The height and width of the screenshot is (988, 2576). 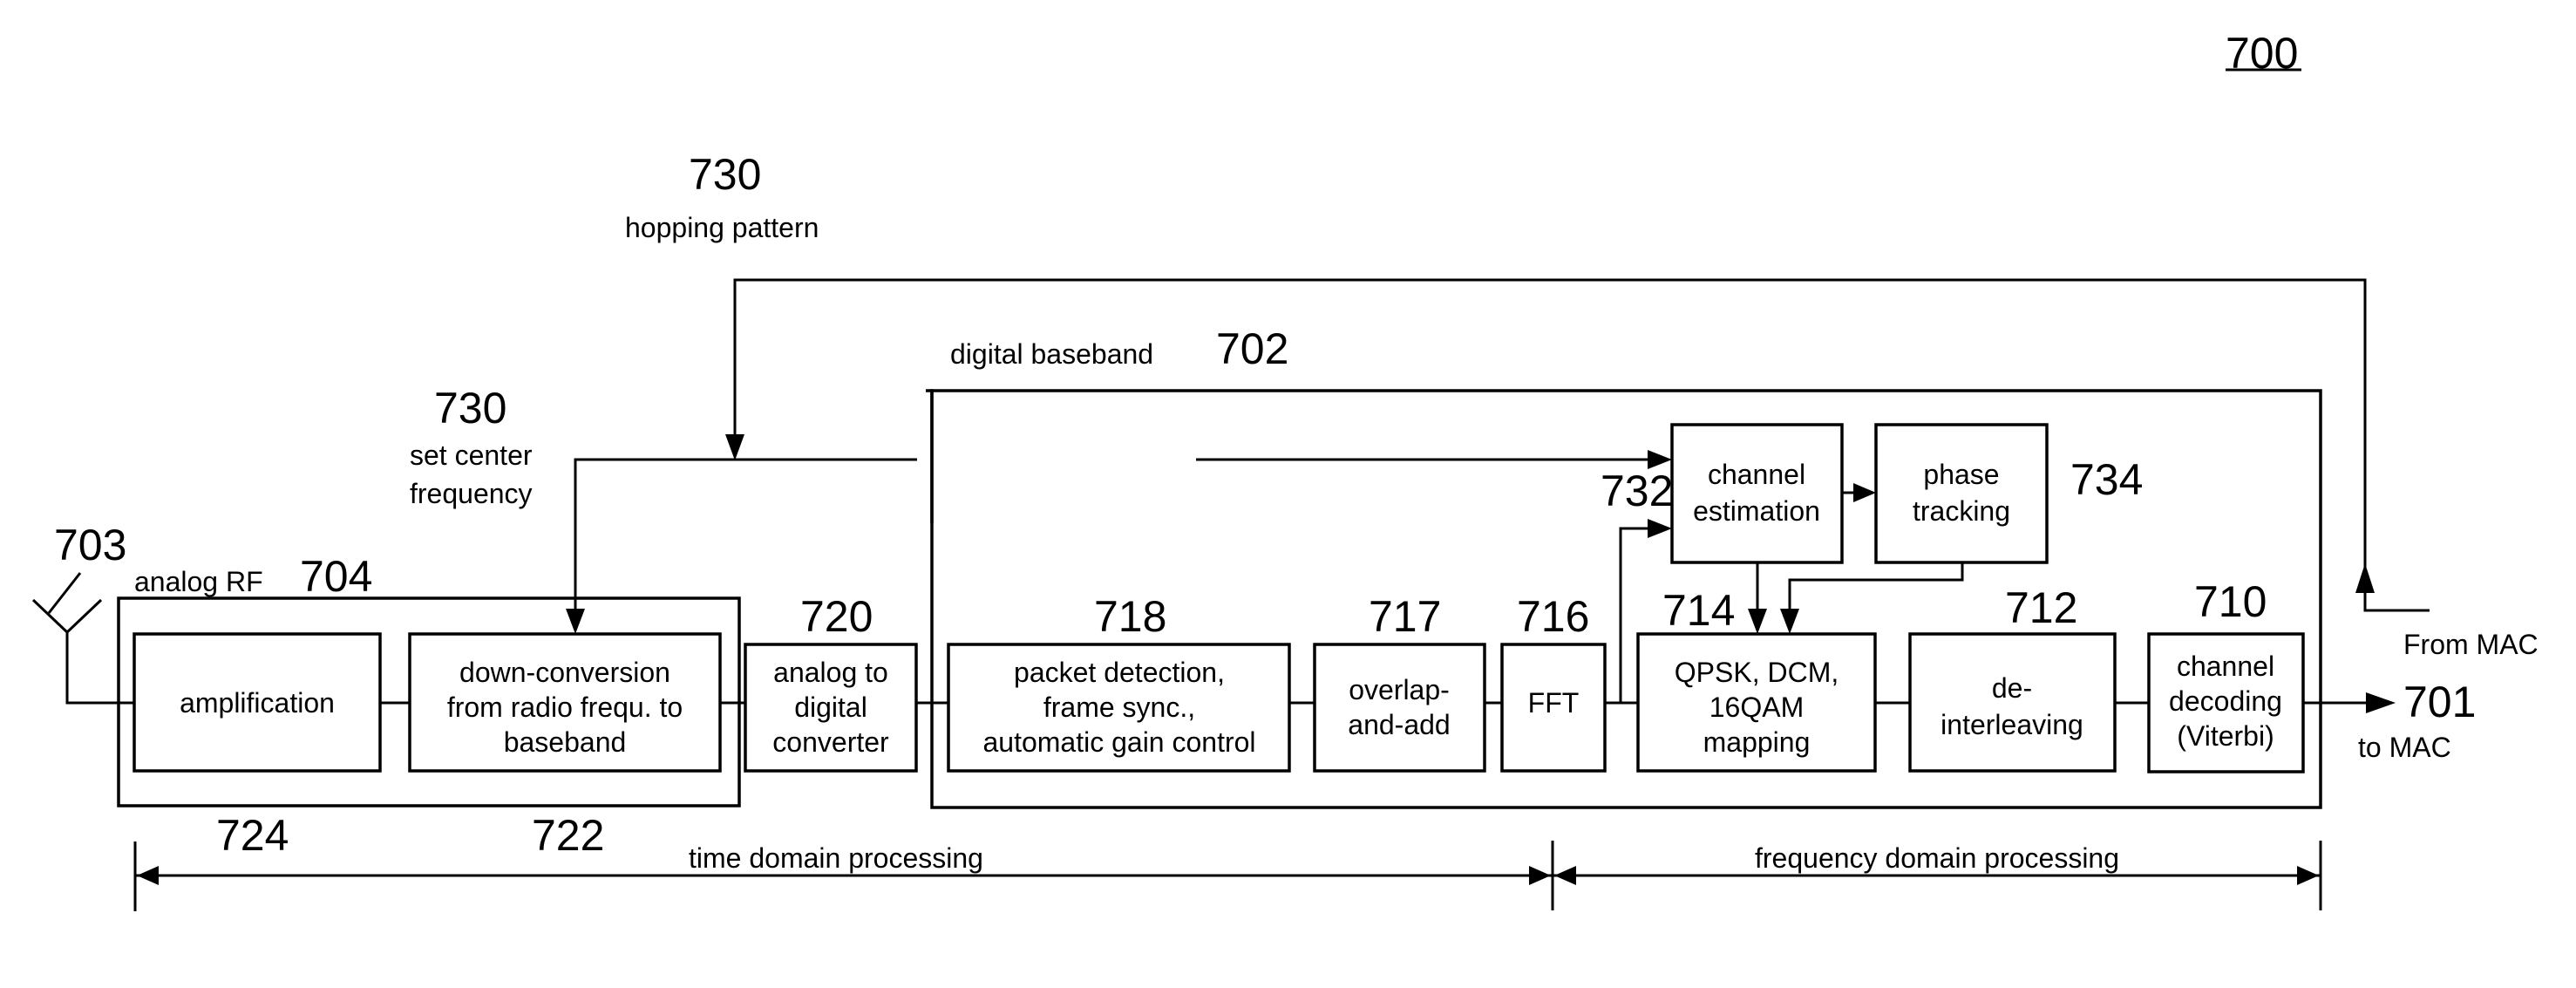 I want to click on packet-ref: 718, so click(x=1130, y=616).